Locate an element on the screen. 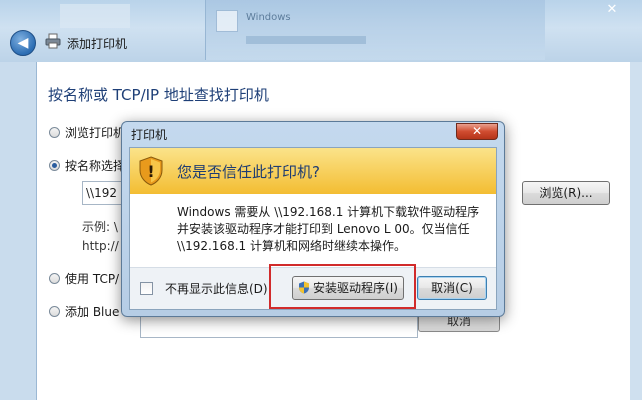 The image size is (642, 400). option-by-name-label: 按名称选择 is located at coordinates (95, 166).